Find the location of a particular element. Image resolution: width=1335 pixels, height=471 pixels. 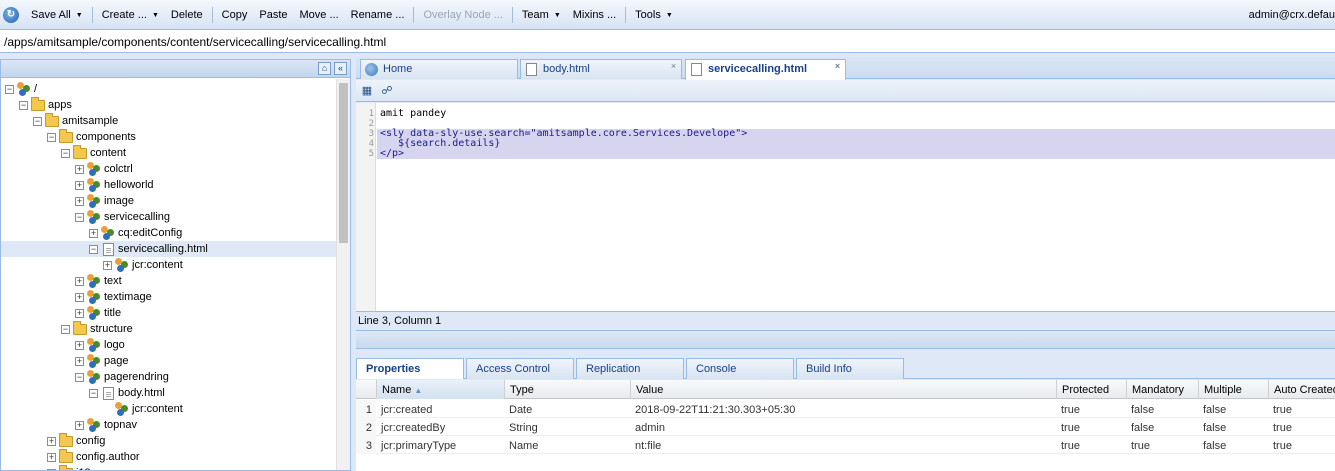

tree-item: − servicecalling is located at coordinates (168, 217).